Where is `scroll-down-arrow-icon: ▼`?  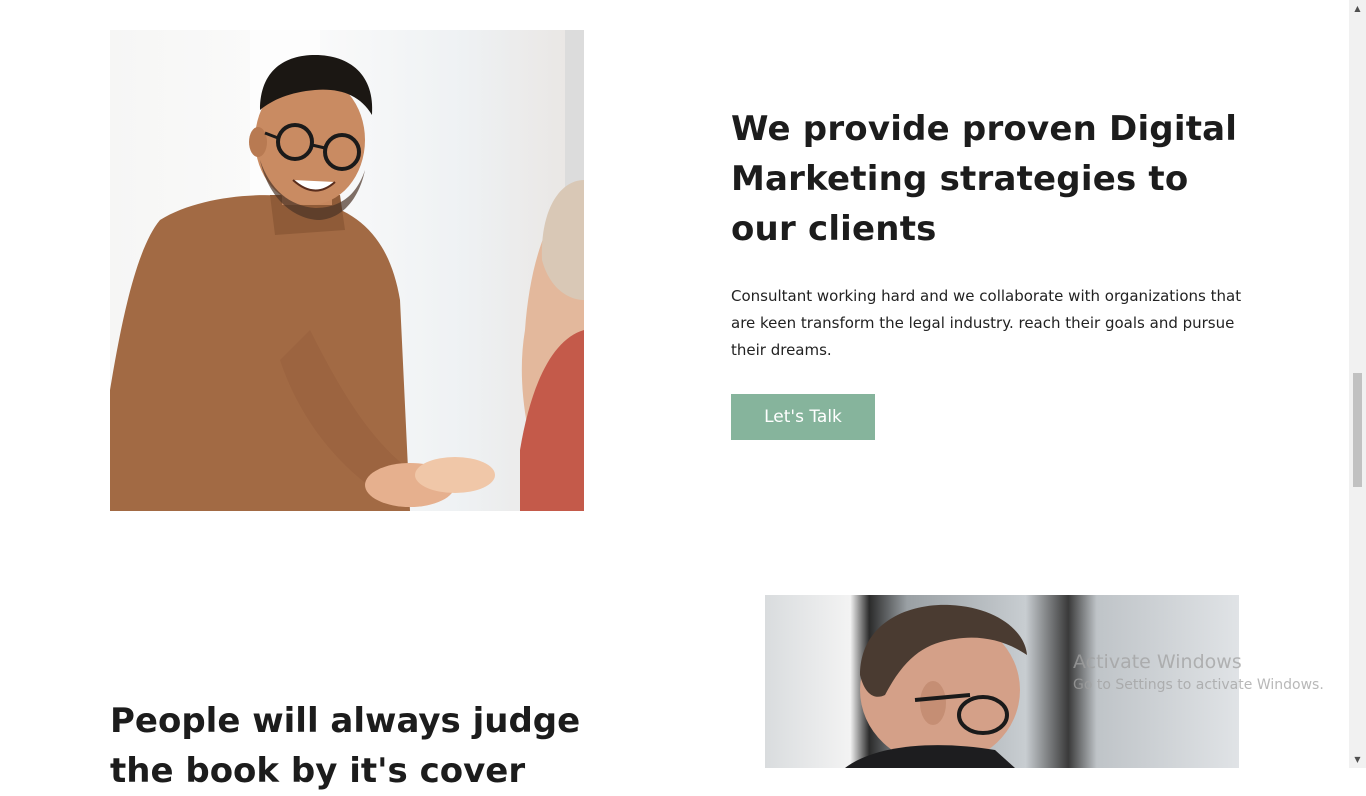 scroll-down-arrow-icon: ▼ is located at coordinates (1357, 759).